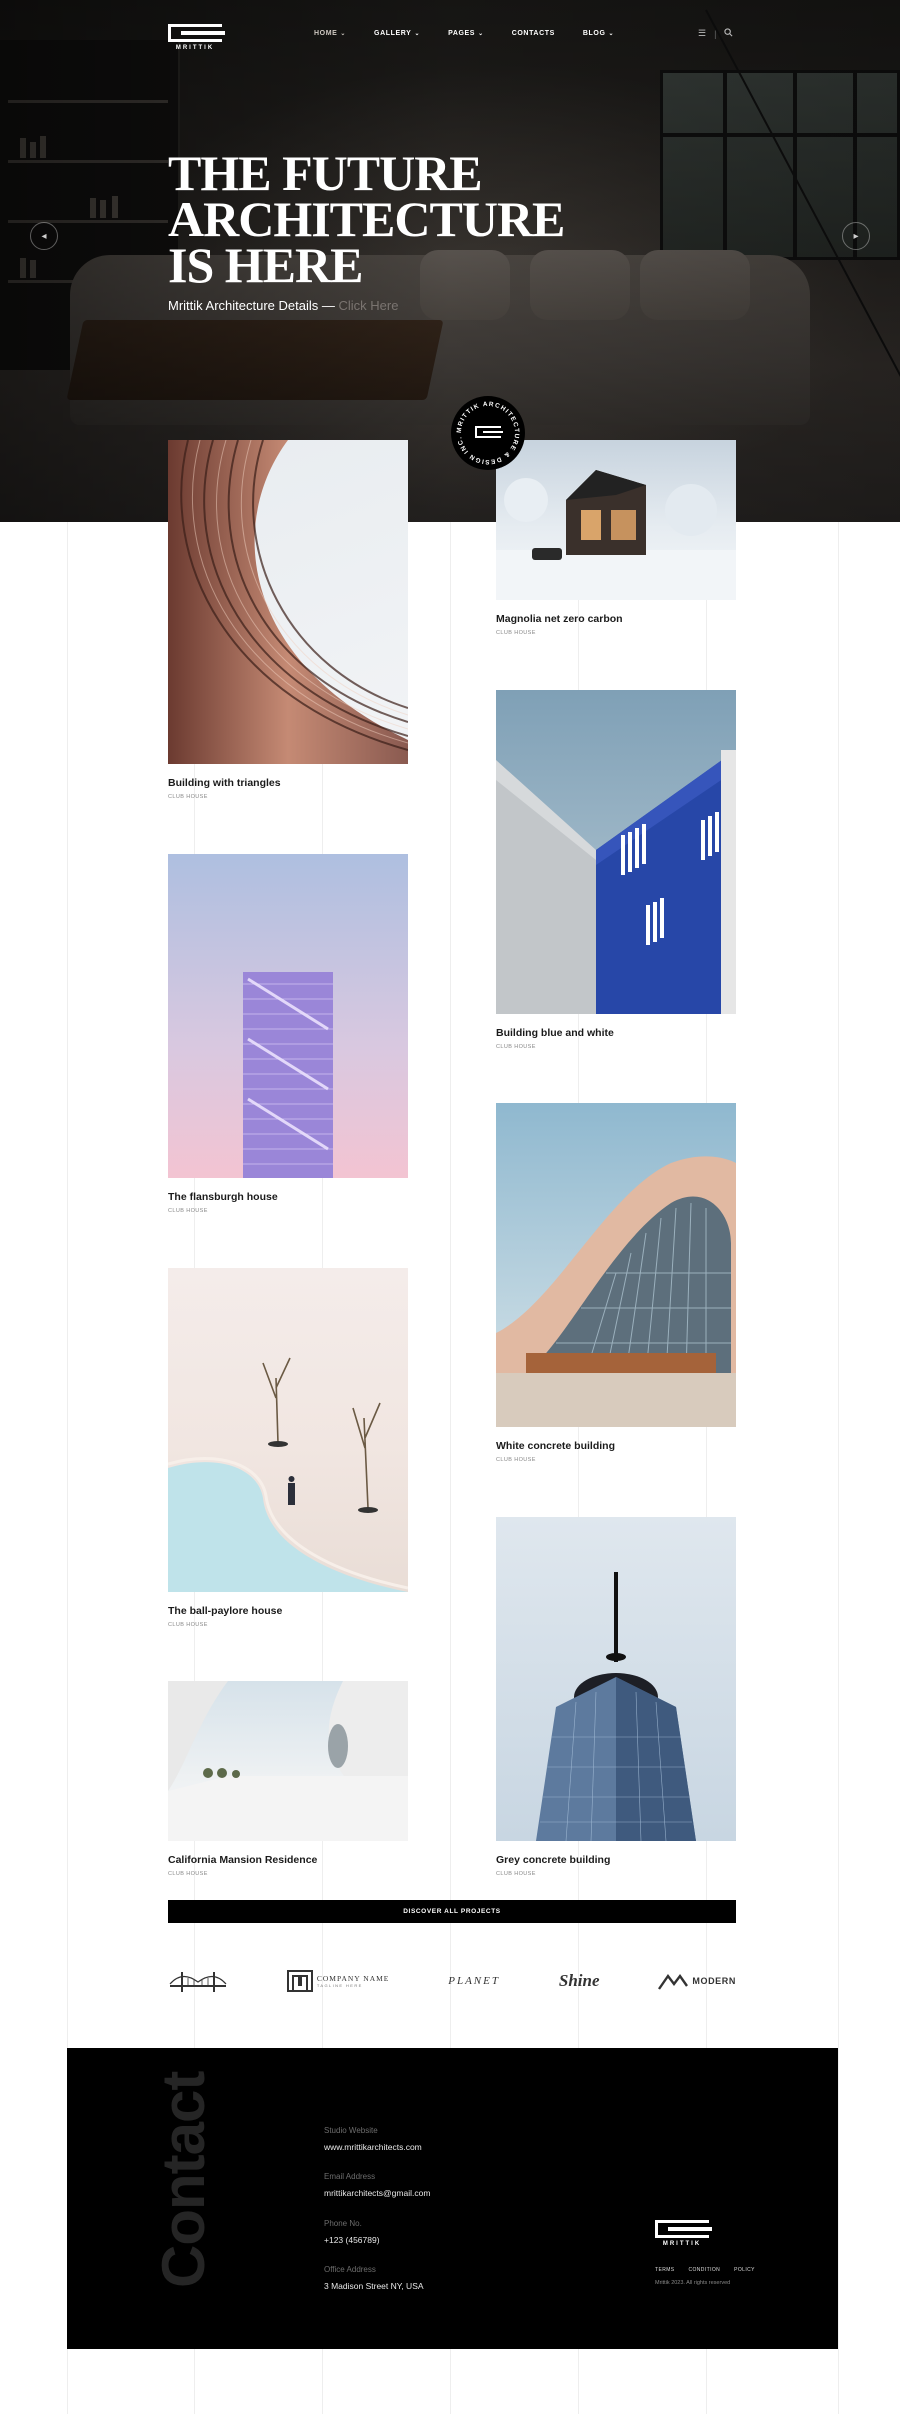  I want to click on project-title: The flansburgh house, so click(288, 1197).